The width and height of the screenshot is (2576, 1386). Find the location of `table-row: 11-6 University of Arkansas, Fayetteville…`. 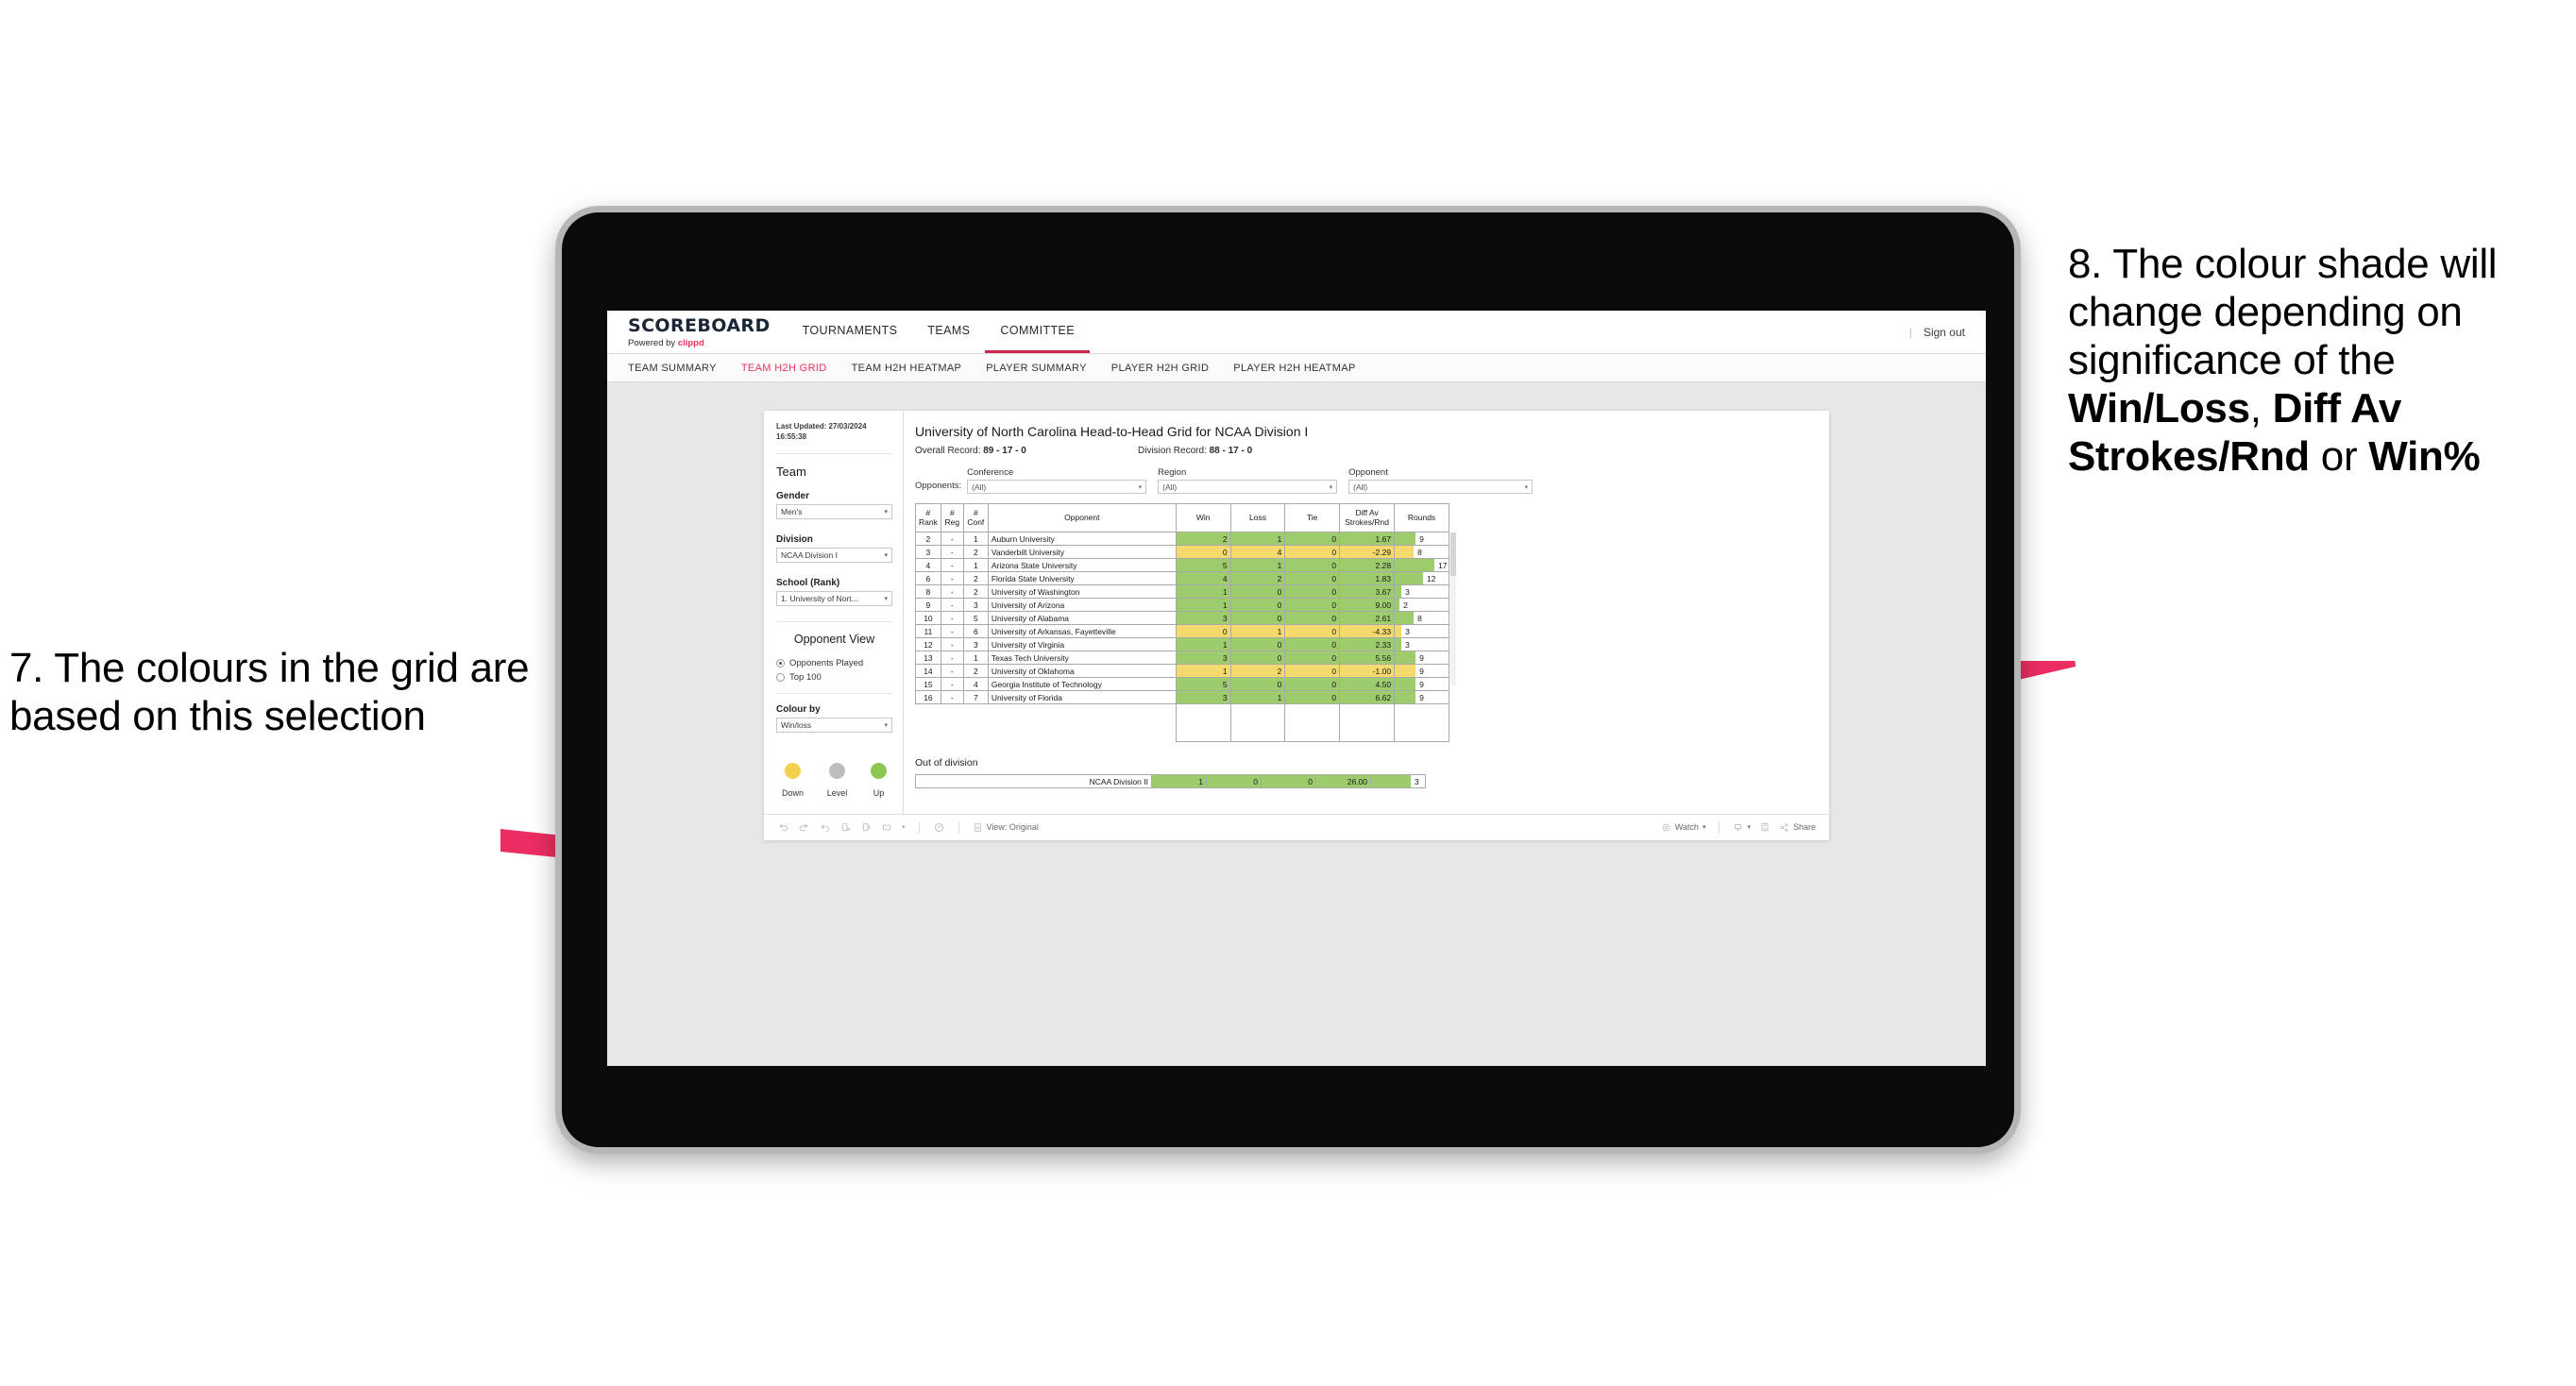

table-row: 11-6 University of Arkansas, Fayetteville… is located at coordinates (1182, 631).